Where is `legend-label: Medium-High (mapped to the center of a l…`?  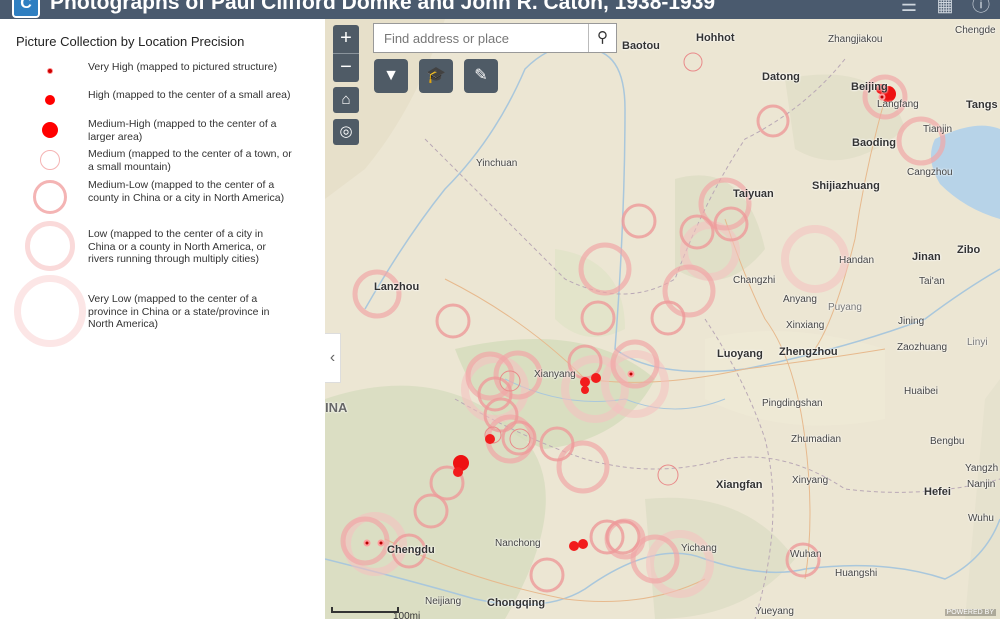 legend-label: Medium-High (mapped to the center of a l… is located at coordinates (182, 130).